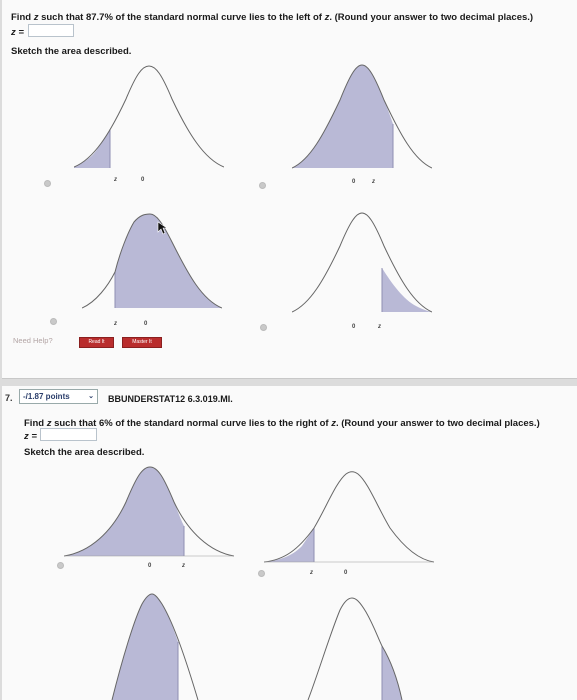 The image size is (577, 700). What do you see at coordinates (366, 327) in the screenshot?
I see `sketch-option-d-axis-labels: 0 z` at bounding box center [366, 327].